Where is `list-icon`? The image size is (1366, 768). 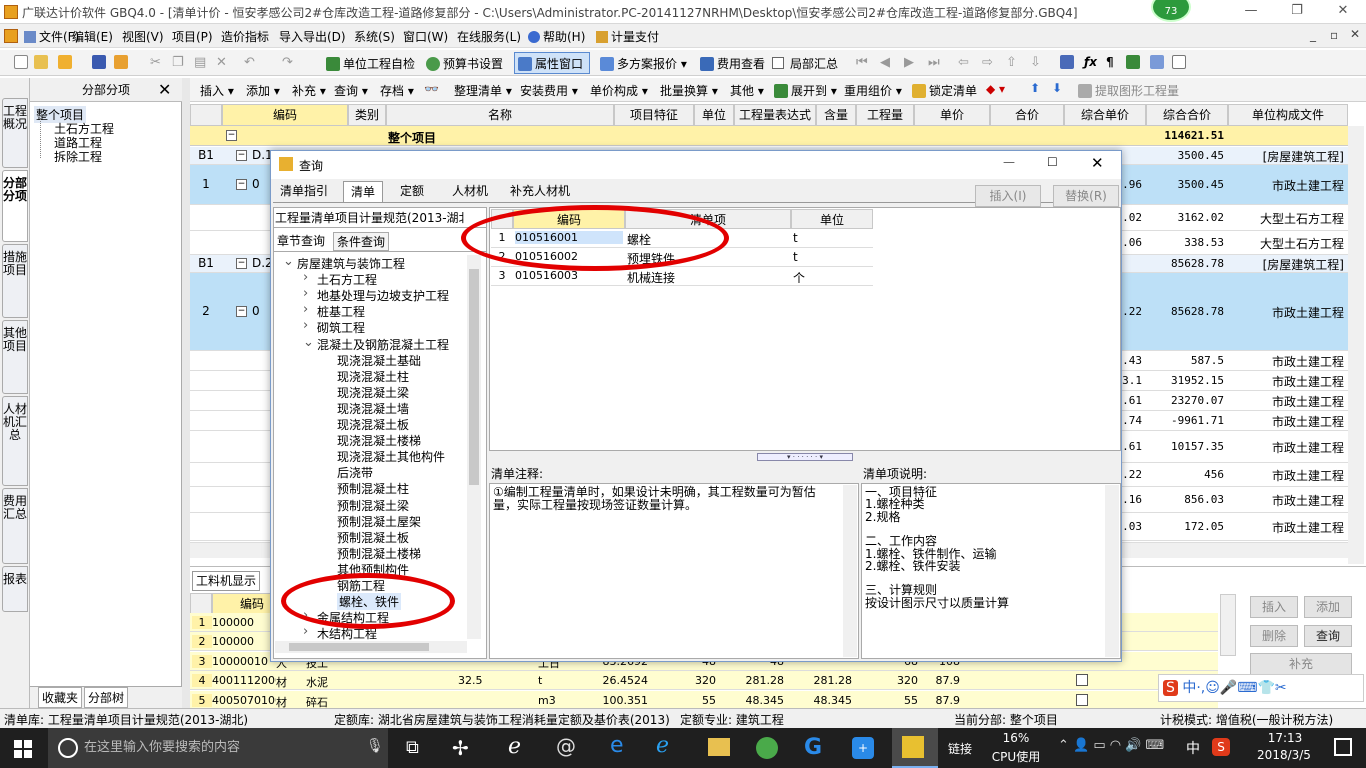 list-icon is located at coordinates (1180, 62).